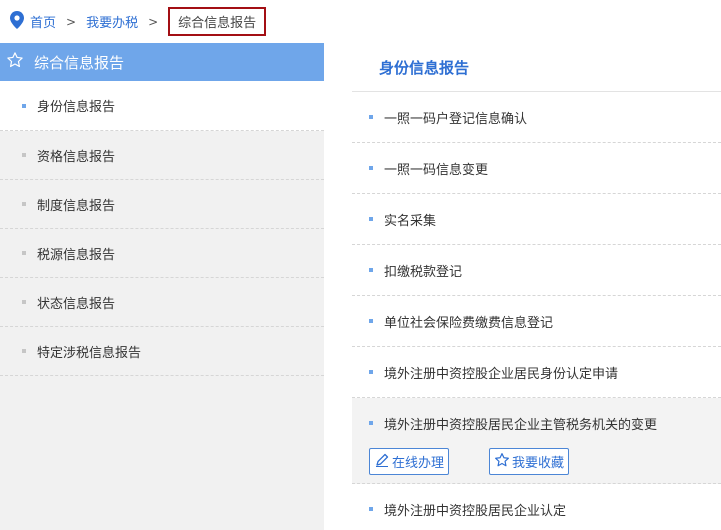  Describe the element at coordinates (536, 270) in the screenshot. I see `list-item: 扣缴税款登记` at that location.